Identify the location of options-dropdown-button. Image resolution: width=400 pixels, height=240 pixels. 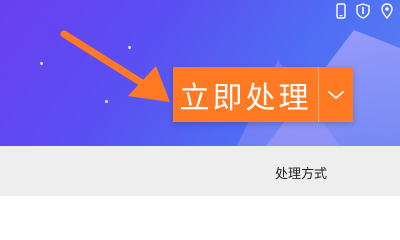
(336, 94).